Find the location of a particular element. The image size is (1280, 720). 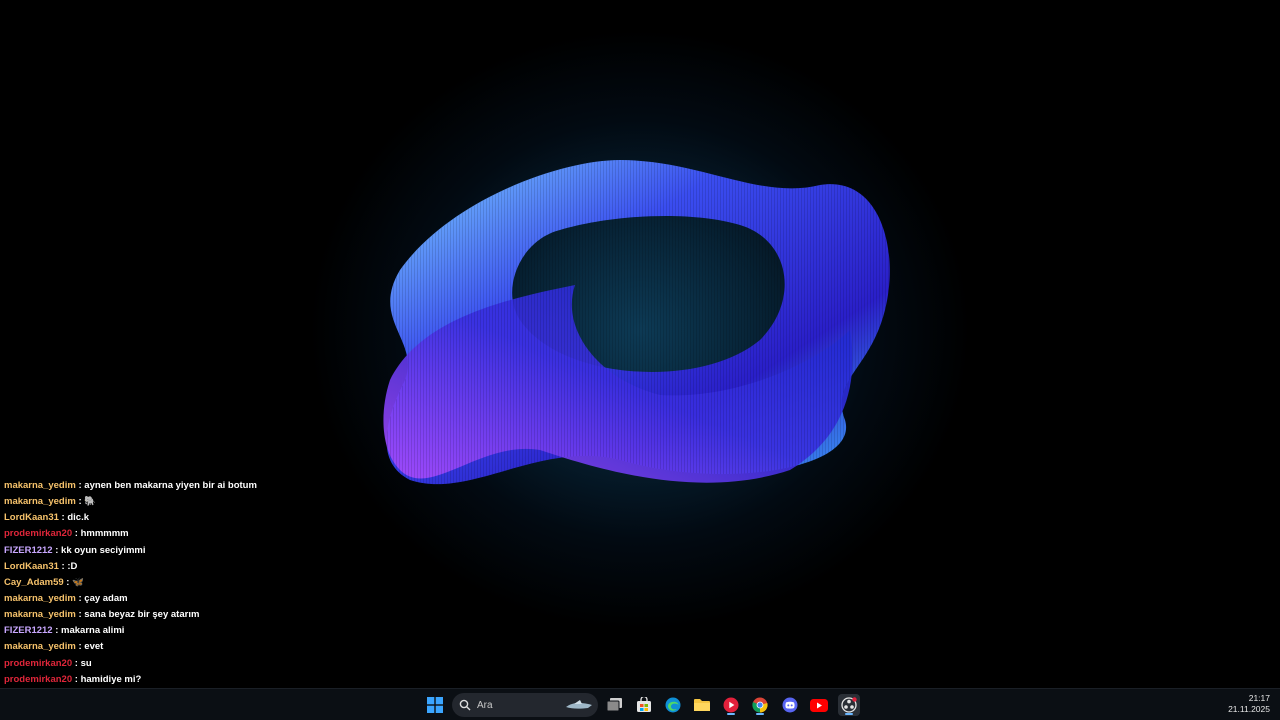

chat-message: makarna_yedim : evet is located at coordinates (214, 647).